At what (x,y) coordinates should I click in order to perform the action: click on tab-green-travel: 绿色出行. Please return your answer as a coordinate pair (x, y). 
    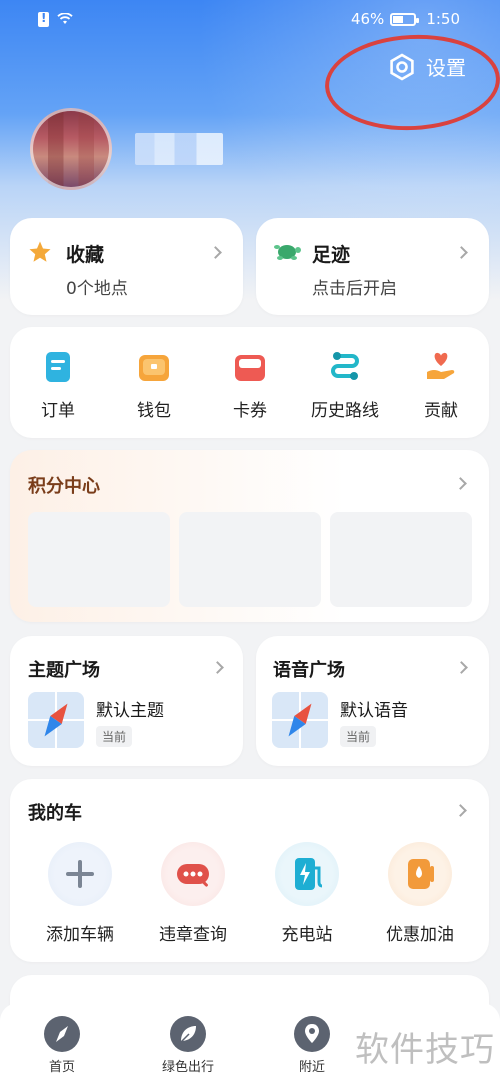
    Looking at the image, I should click on (188, 1045).